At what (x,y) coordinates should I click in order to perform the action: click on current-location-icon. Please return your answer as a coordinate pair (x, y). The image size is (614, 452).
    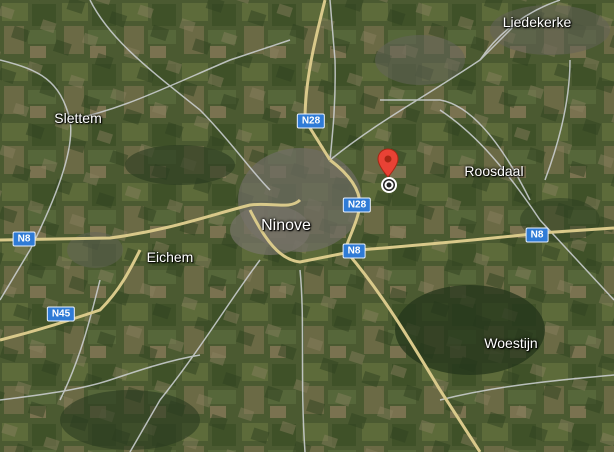
    Looking at the image, I should click on (389, 185).